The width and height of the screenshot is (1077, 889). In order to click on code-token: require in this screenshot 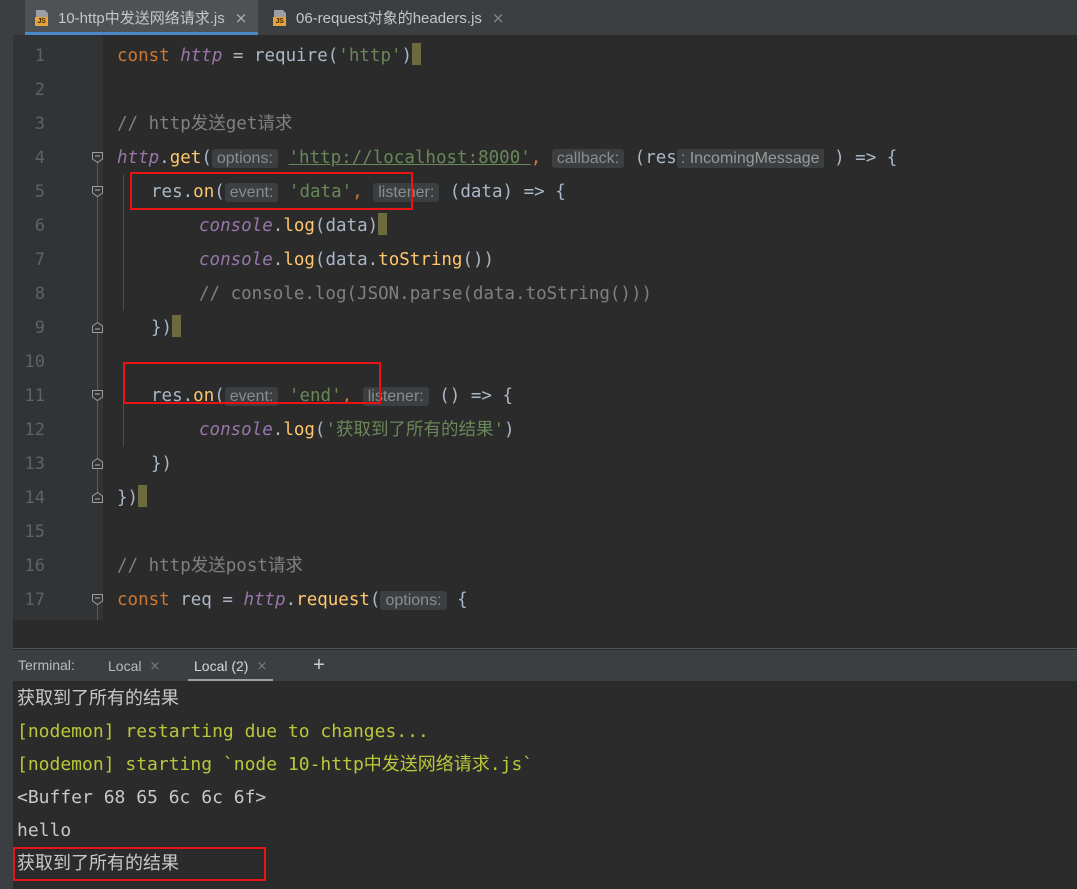, I will do `click(290, 56)`.